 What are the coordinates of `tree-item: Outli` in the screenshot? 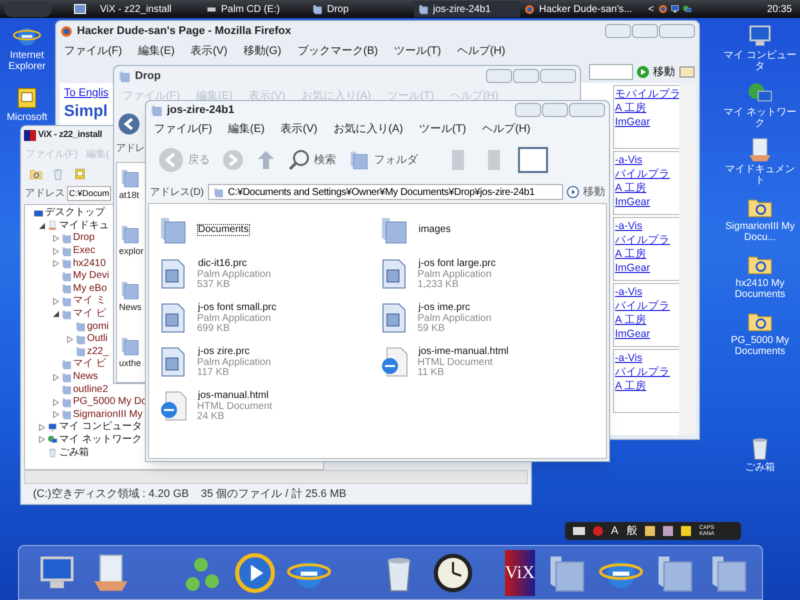 It's located at (97, 339).